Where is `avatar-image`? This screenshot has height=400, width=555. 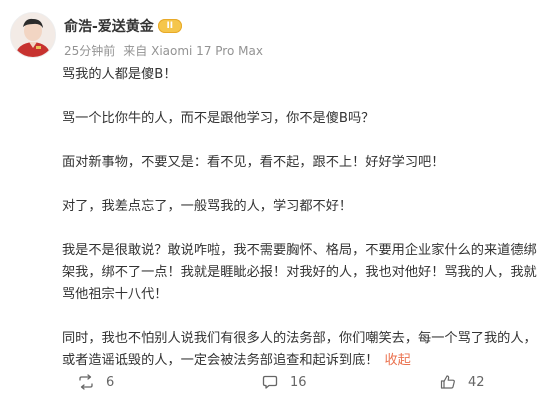 avatar-image is located at coordinates (33, 35).